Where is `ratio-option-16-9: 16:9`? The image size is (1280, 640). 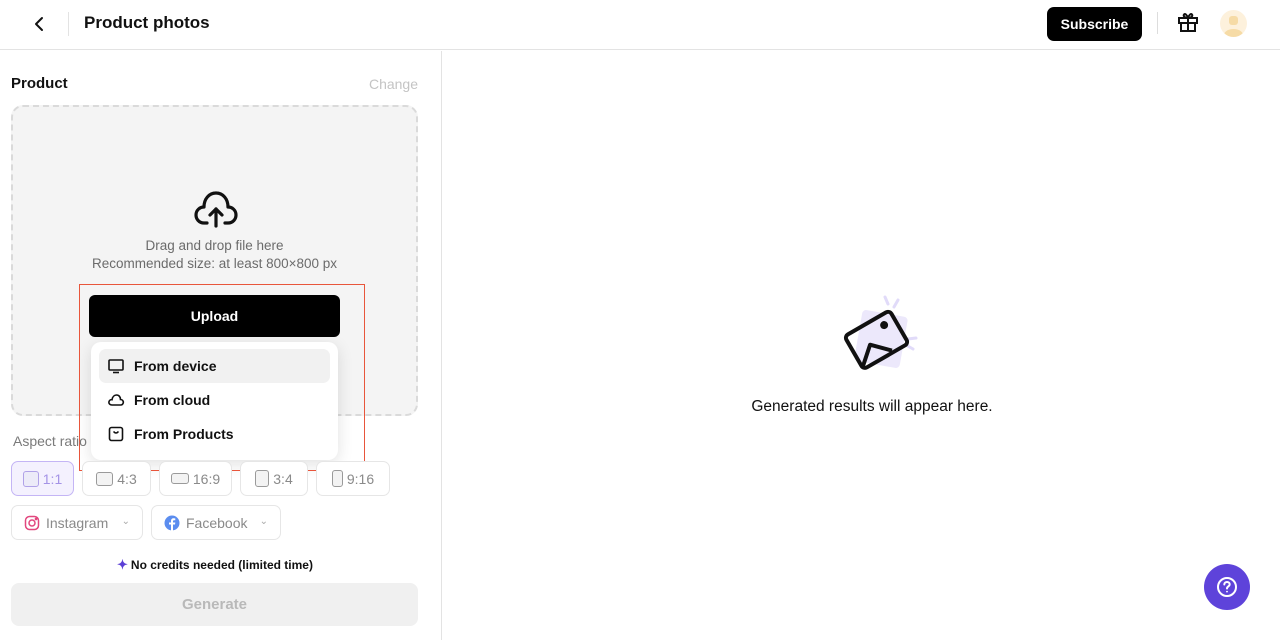 ratio-option-16-9: 16:9 is located at coordinates (195, 478).